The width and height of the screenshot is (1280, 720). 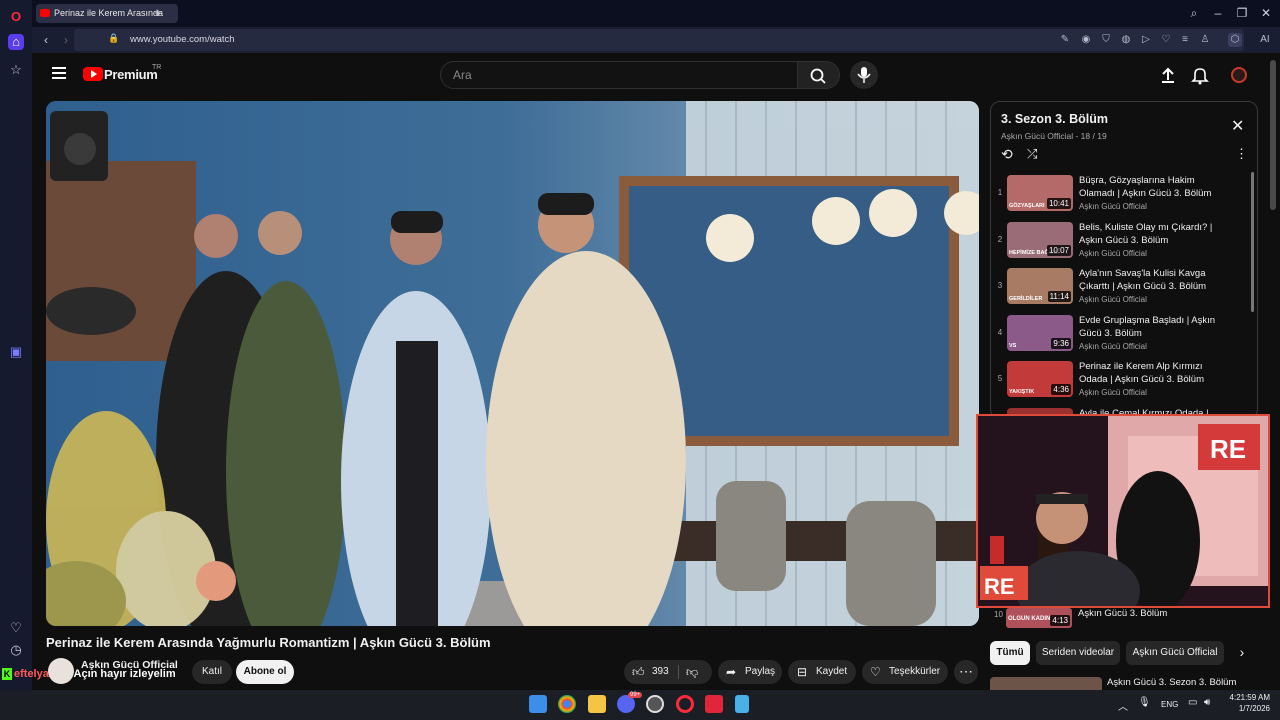 What do you see at coordinates (1000, 285) in the screenshot?
I see `playlist-item-num: 3` at bounding box center [1000, 285].